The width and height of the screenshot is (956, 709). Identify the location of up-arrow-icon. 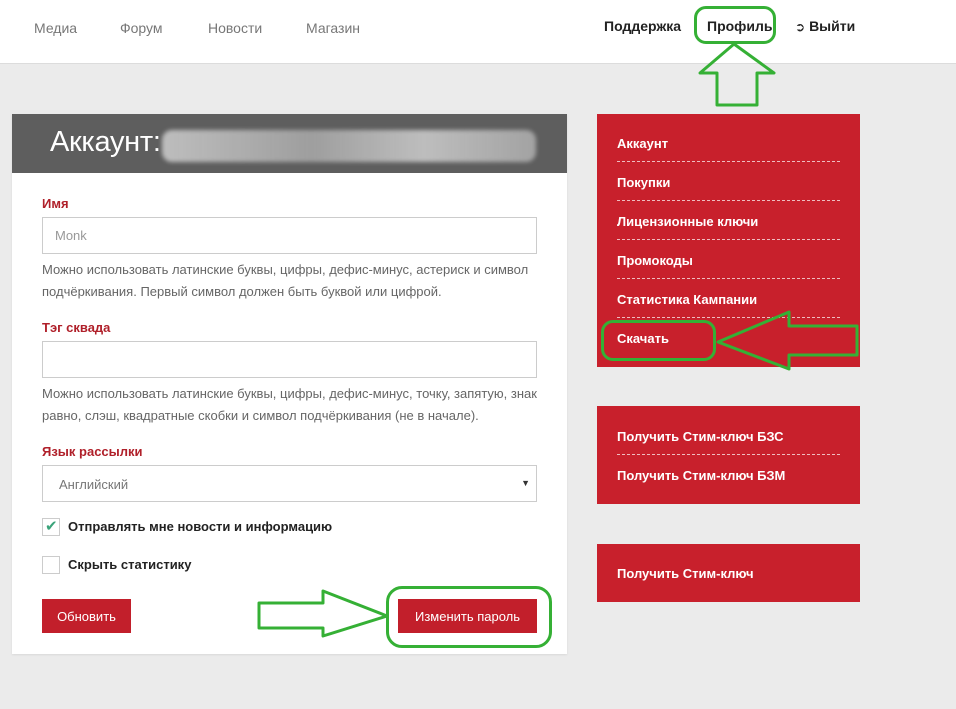
(737, 74).